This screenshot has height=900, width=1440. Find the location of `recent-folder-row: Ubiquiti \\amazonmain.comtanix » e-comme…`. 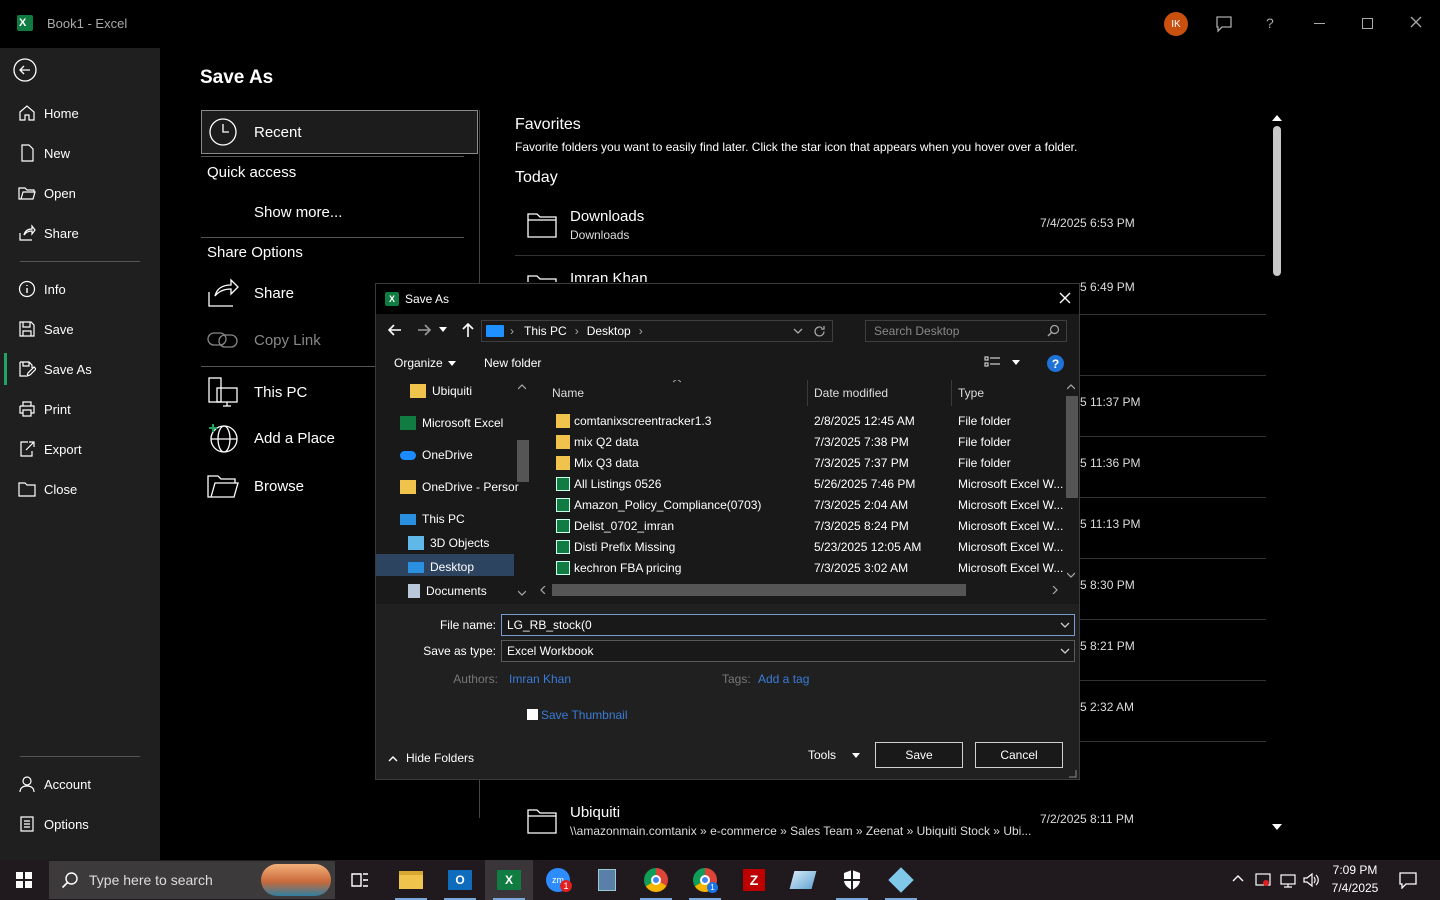

recent-folder-row: Ubiquiti \\amazonmain.comtanix » e-comme… is located at coordinates (890, 824).